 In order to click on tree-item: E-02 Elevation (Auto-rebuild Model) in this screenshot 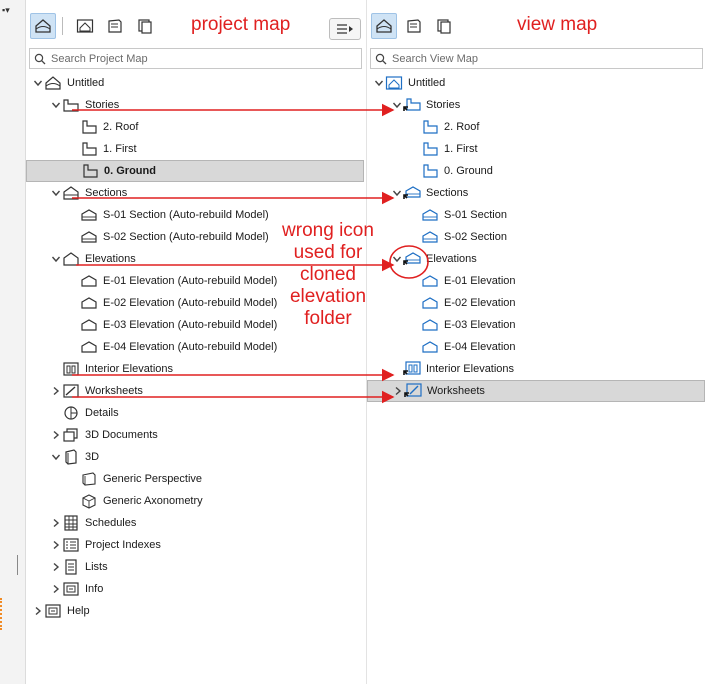, I will do `click(172, 303)`.